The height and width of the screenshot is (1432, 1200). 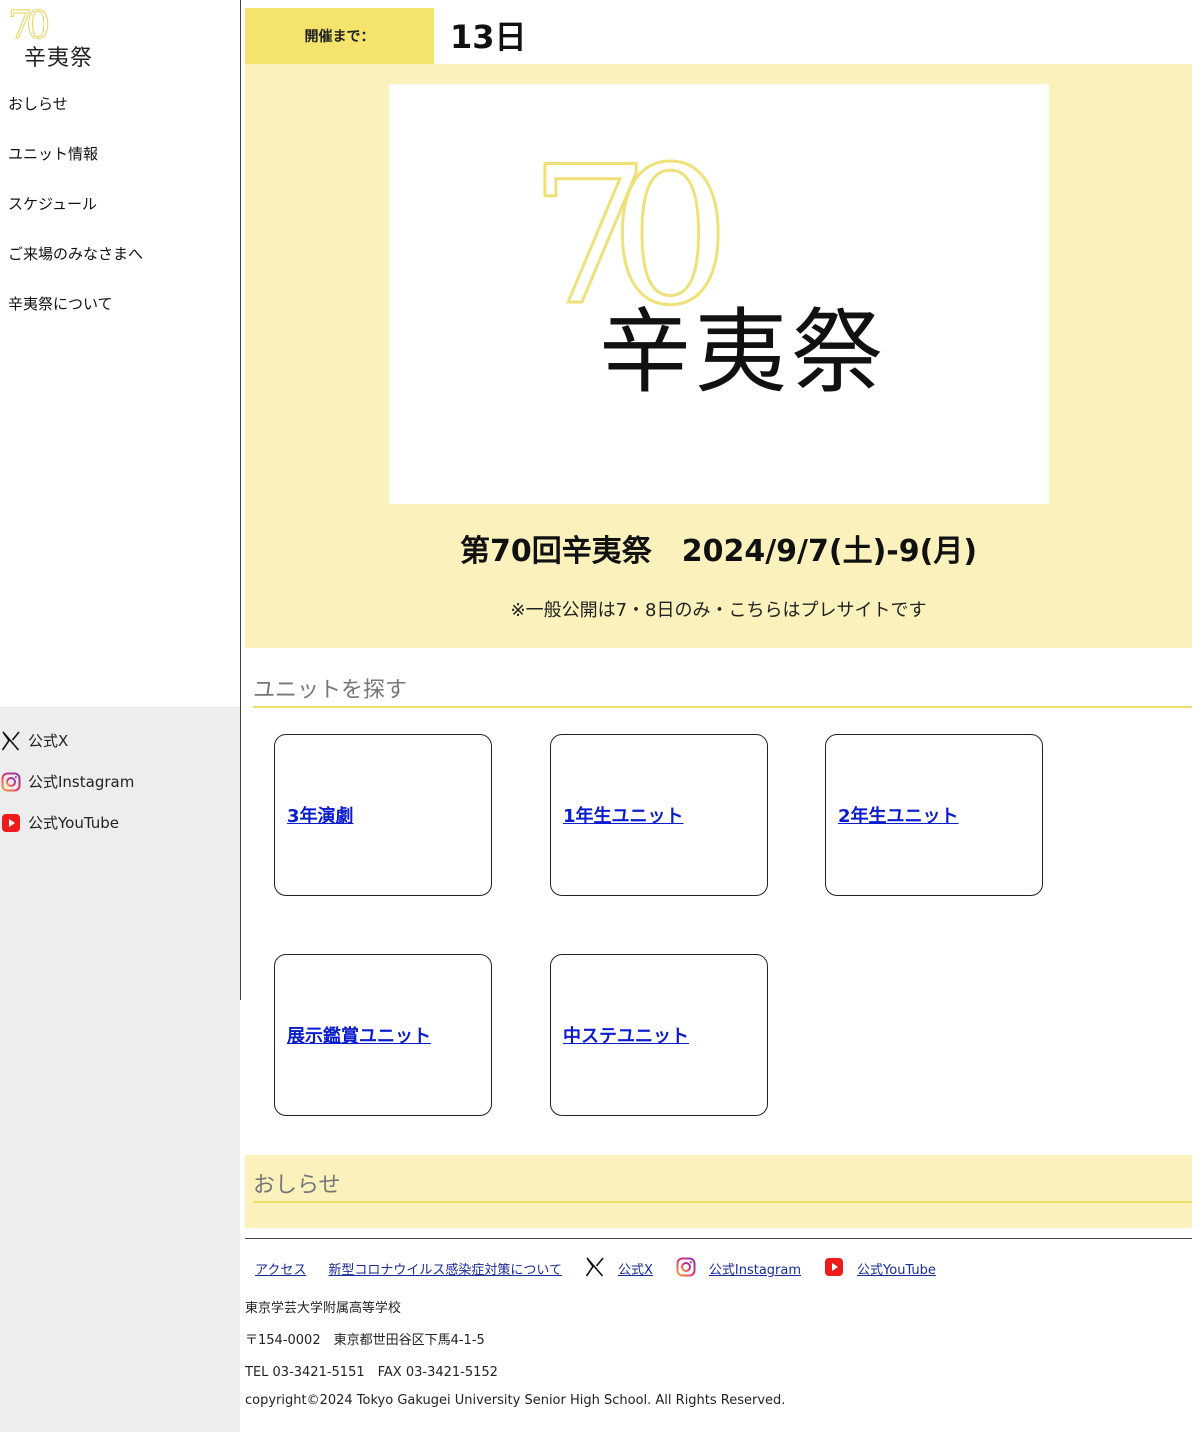 What do you see at coordinates (623, 815) in the screenshot?
I see `unit-link: 1年生ユニット` at bounding box center [623, 815].